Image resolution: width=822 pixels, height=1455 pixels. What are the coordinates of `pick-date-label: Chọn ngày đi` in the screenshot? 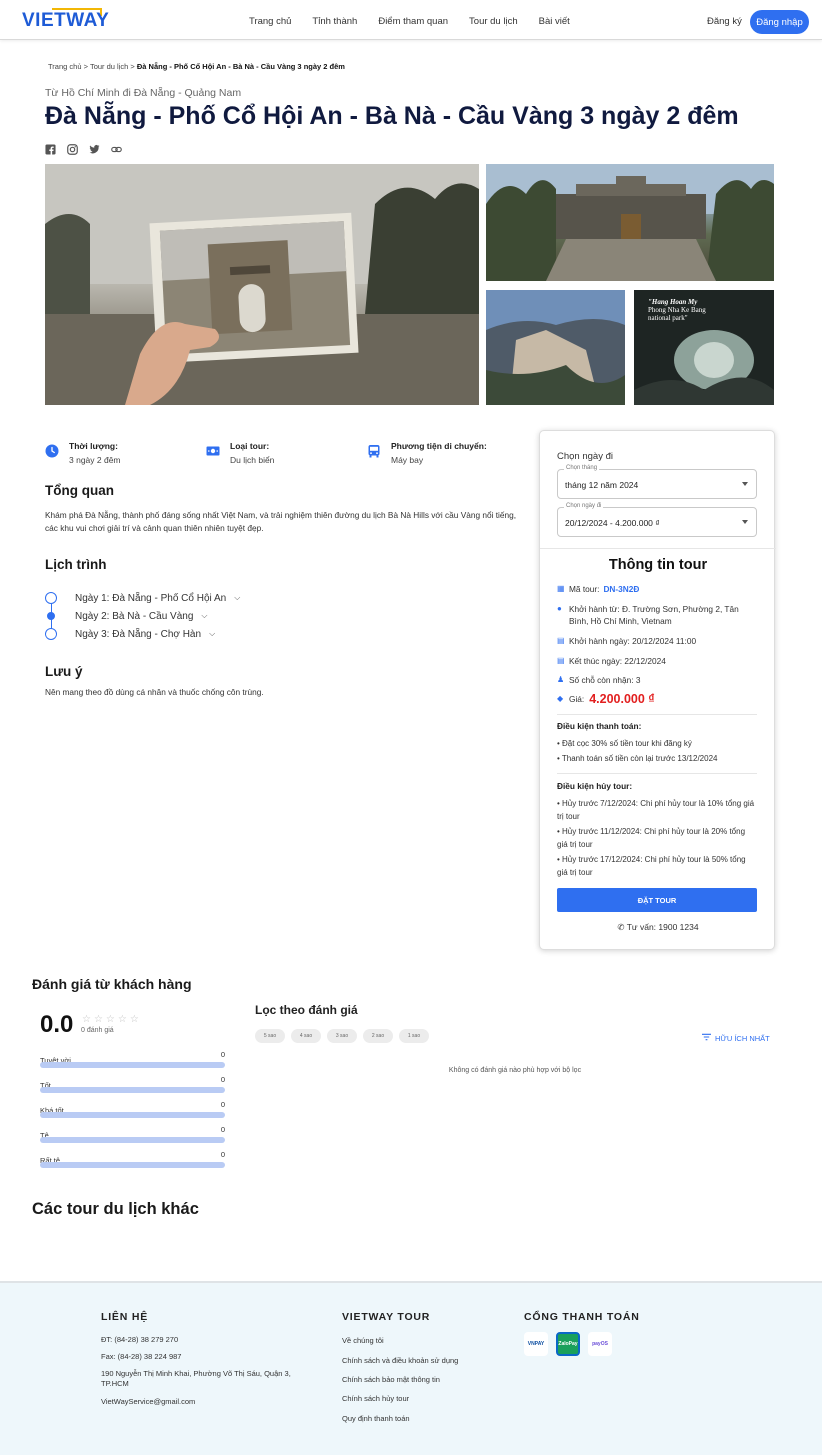 It's located at (585, 456).